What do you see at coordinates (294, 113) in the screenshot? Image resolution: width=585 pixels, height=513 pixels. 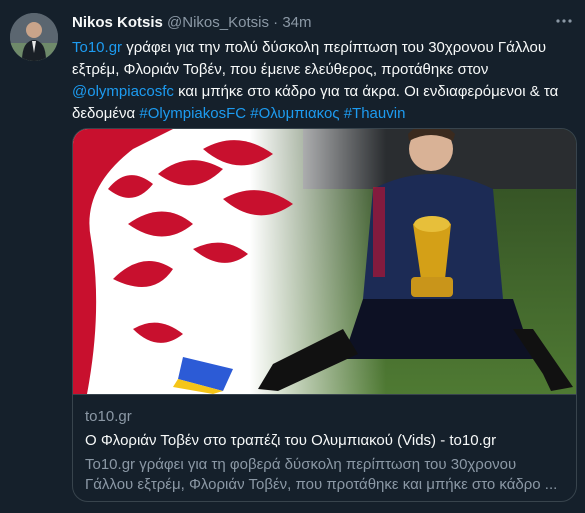 I see `hashtag-olympiakos: #Ολυμπιακος` at bounding box center [294, 113].